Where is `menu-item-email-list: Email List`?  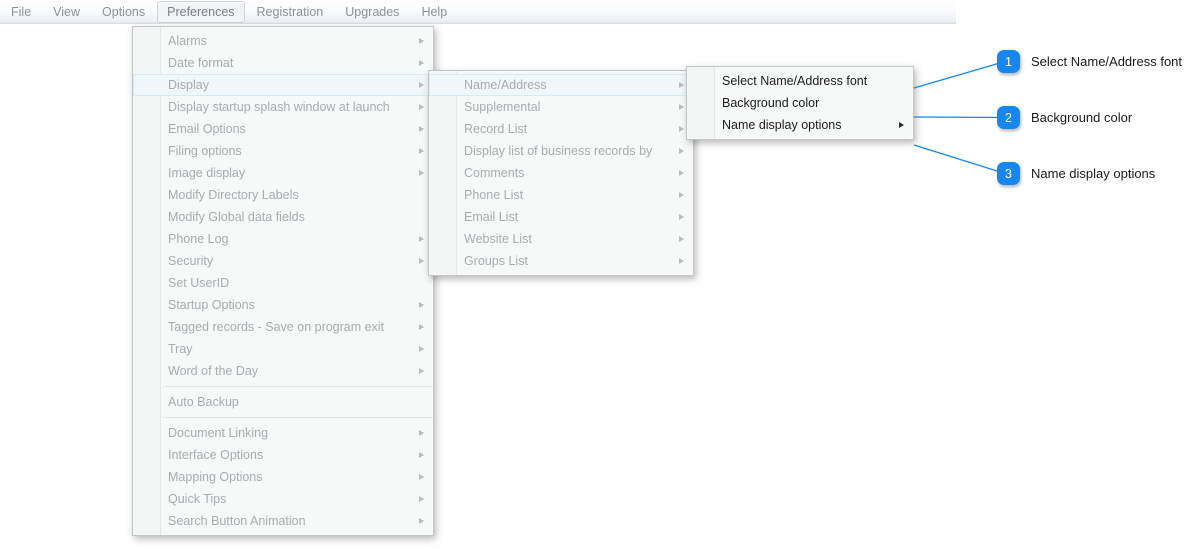 menu-item-email-list: Email List is located at coordinates (561, 217).